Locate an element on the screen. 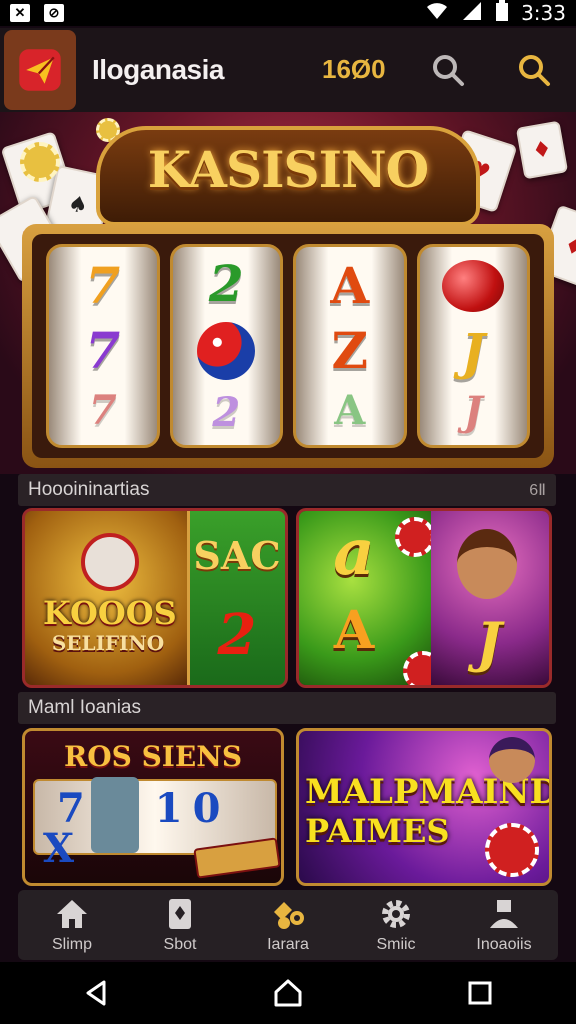  gear-icon is located at coordinates (396, 914).